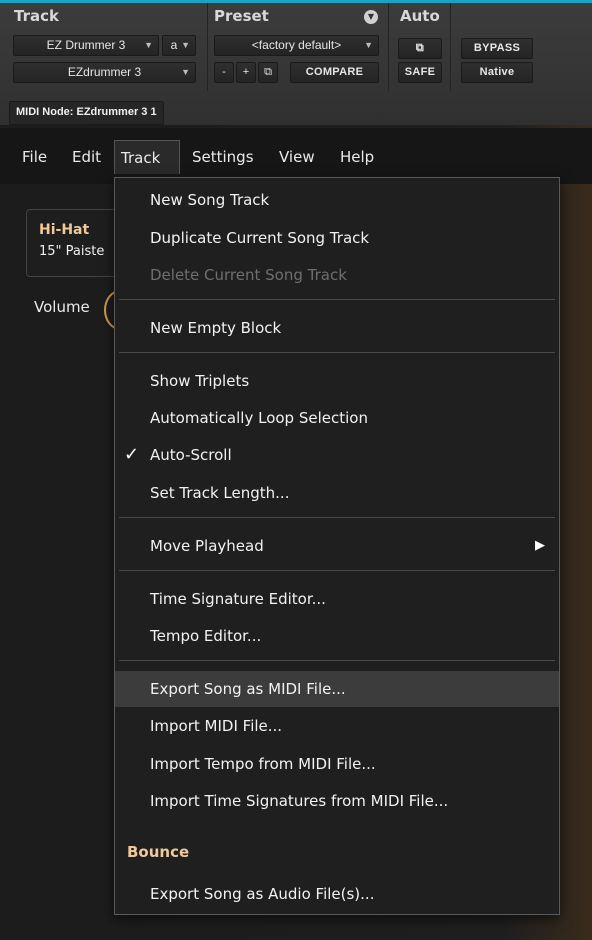 The image size is (592, 940). What do you see at coordinates (268, 72) in the screenshot?
I see `link-icon: ⧉` at bounding box center [268, 72].